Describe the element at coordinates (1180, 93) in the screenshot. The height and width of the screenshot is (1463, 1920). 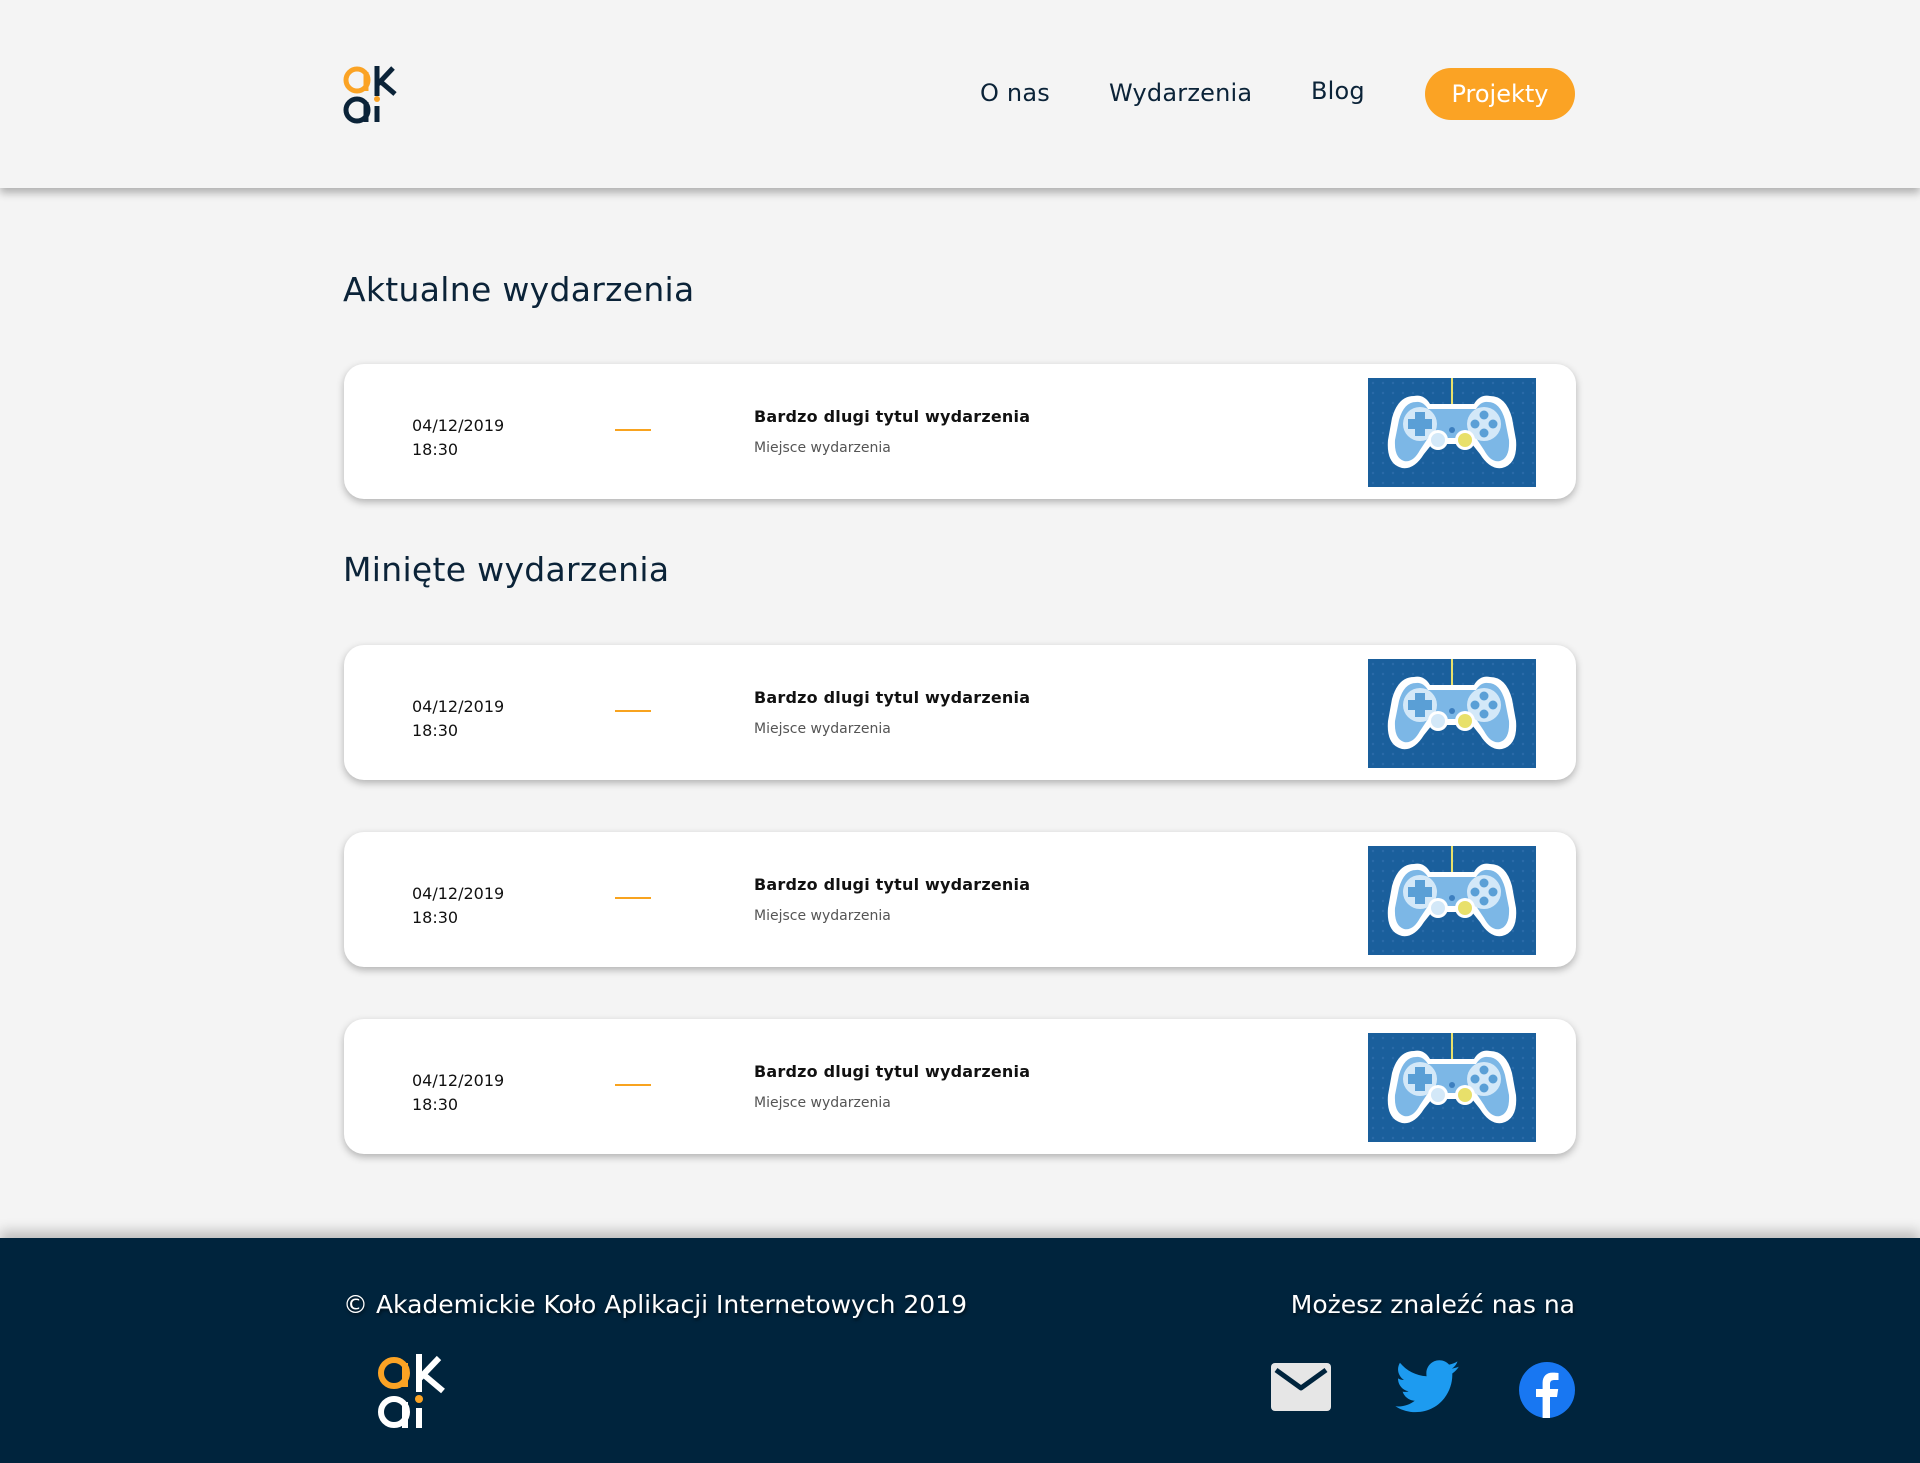
I see `nav-link-events: Wydarzenia` at that location.